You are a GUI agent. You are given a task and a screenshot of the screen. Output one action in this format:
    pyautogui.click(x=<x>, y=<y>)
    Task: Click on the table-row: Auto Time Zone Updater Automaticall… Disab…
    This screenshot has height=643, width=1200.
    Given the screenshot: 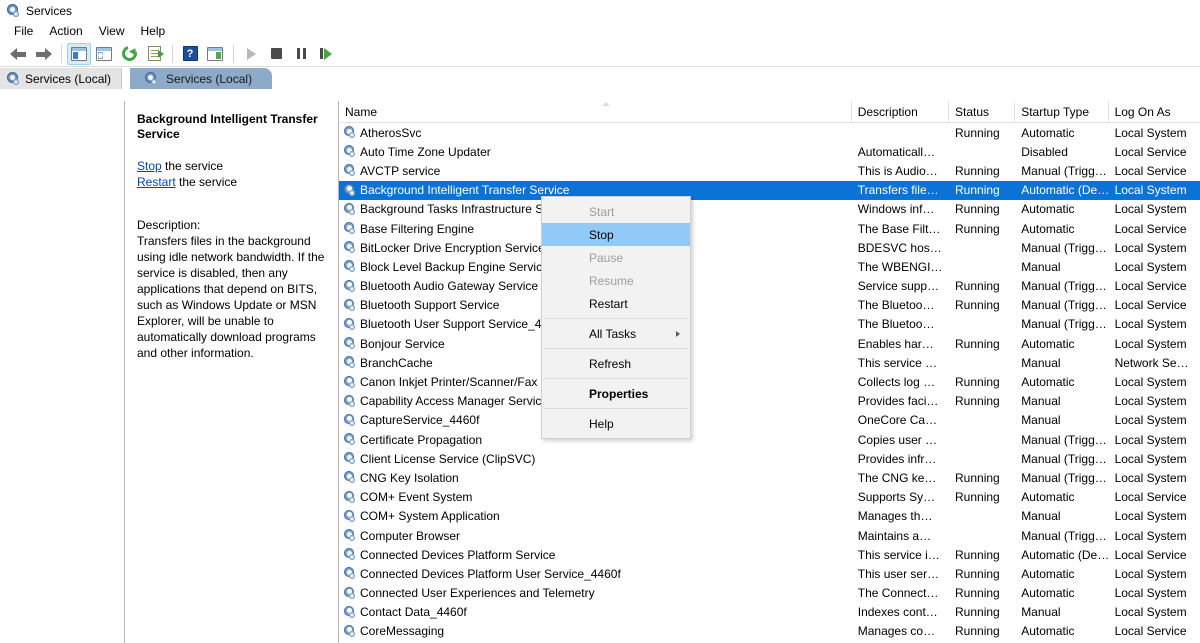 What is the action you would take?
    pyautogui.click(x=769, y=151)
    